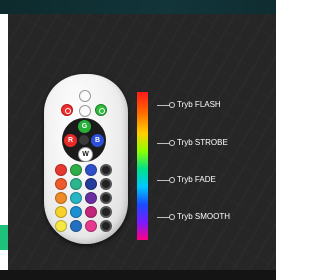  I want to click on mode-label-flash: Tryb FLASH, so click(199, 104).